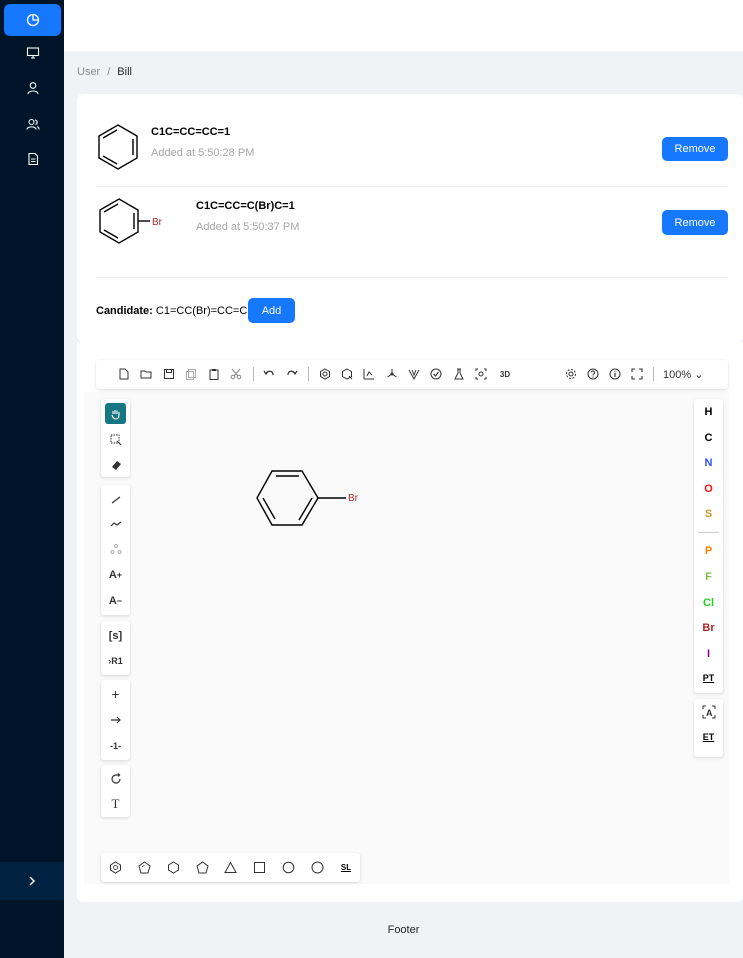 Image resolution: width=743 pixels, height=958 pixels. What do you see at coordinates (637, 374) in the screenshot?
I see `fullscreen-icon` at bounding box center [637, 374].